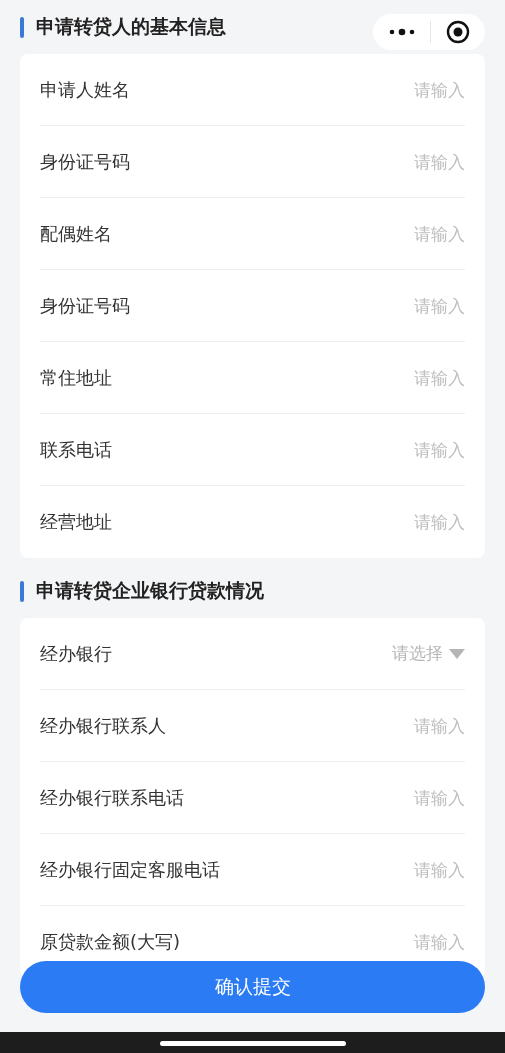  I want to click on field-label: 经办银行, so click(76, 653).